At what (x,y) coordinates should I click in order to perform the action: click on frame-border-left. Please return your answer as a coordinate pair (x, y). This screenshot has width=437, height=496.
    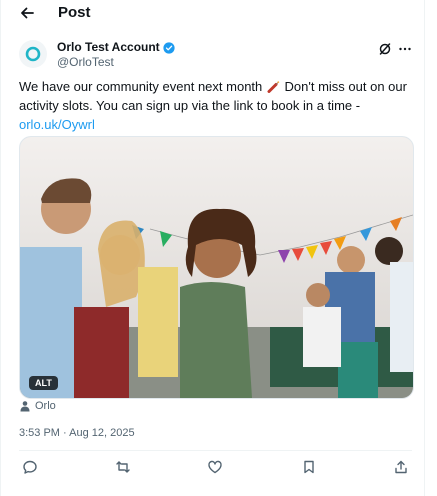
    Looking at the image, I should click on (0, 248).